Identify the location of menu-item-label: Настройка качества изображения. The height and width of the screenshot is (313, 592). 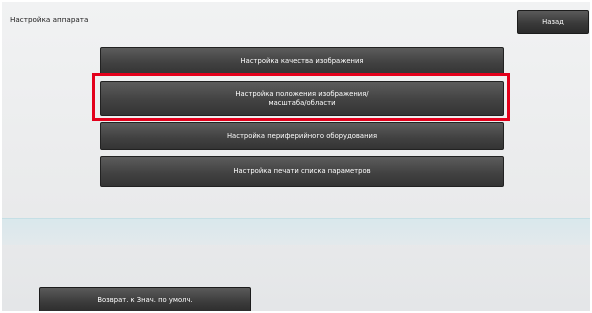
(302, 60).